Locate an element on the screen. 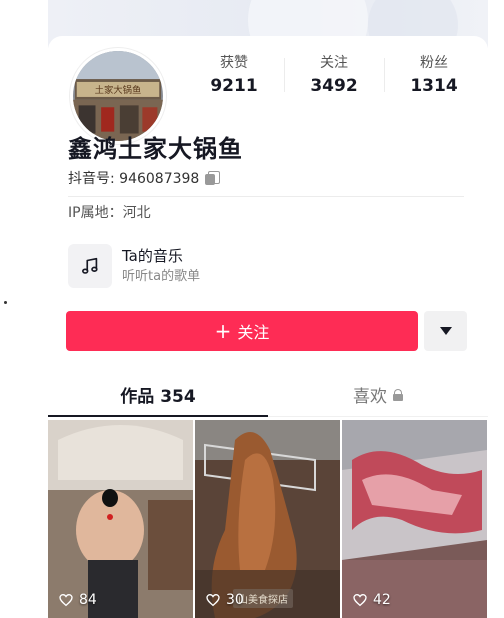 This screenshot has height=618, width=504. video-thumbnail: 42 is located at coordinates (414, 519).